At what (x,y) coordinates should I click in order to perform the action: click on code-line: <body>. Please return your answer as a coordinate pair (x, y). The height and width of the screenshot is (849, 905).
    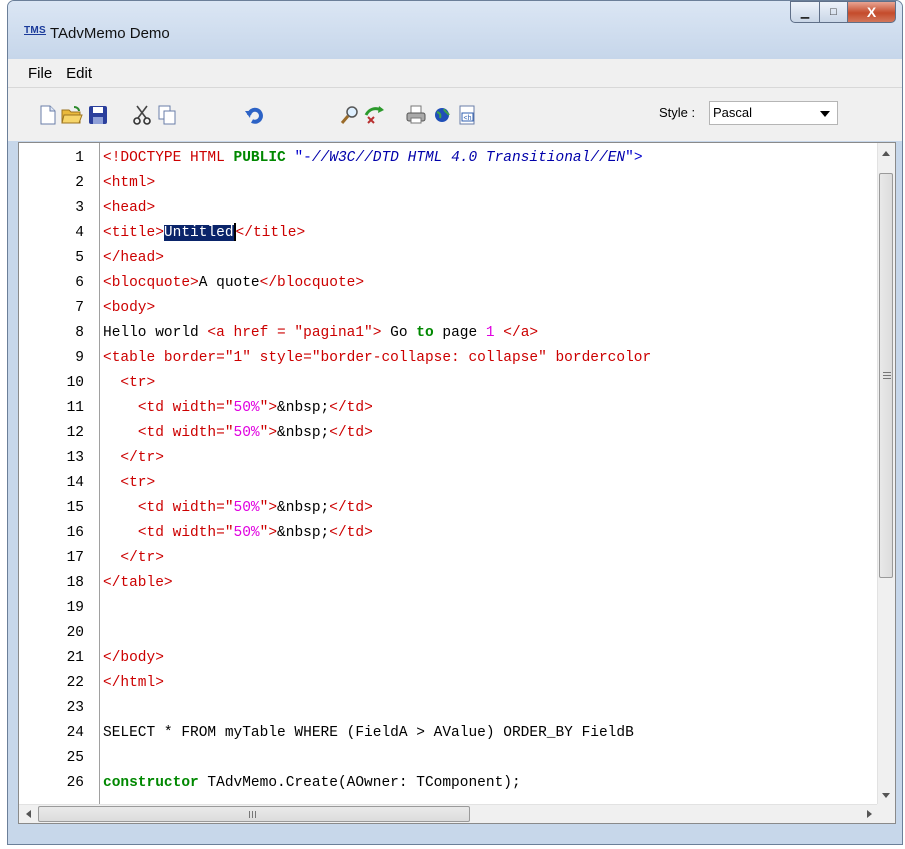
    Looking at the image, I should click on (129, 308).